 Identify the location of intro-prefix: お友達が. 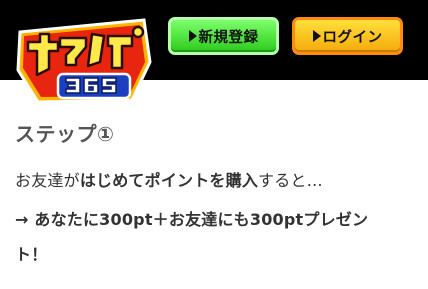
(47, 180).